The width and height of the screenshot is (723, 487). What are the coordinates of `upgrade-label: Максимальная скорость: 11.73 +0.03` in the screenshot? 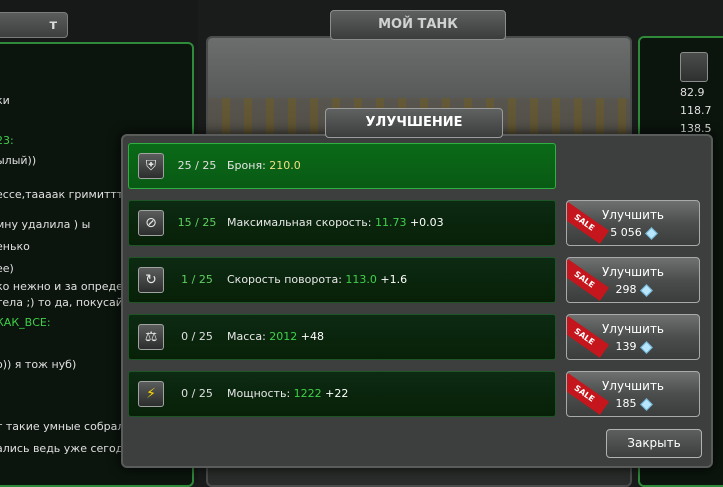 It's located at (335, 223).